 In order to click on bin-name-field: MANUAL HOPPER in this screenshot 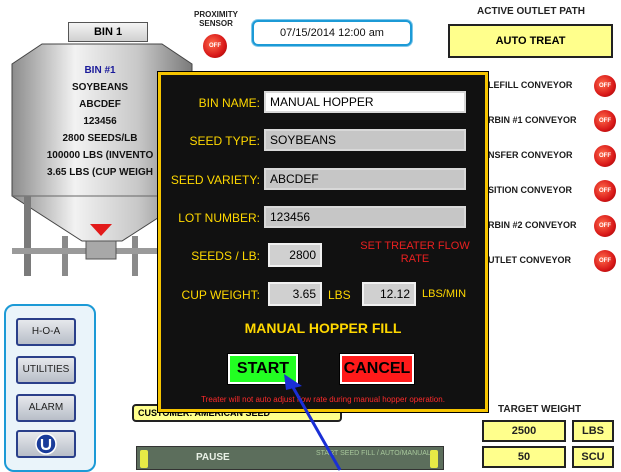, I will do `click(365, 102)`.